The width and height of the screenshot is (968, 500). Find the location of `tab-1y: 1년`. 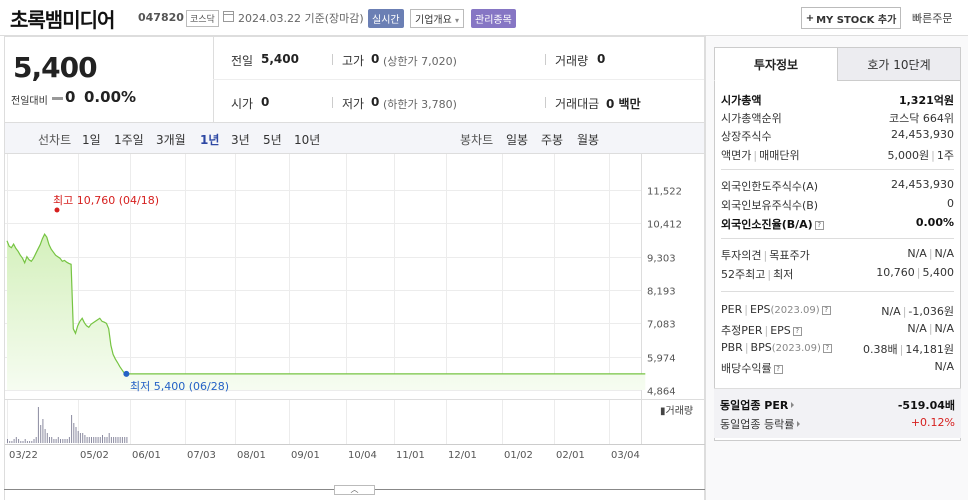

tab-1y: 1년 is located at coordinates (209, 139).